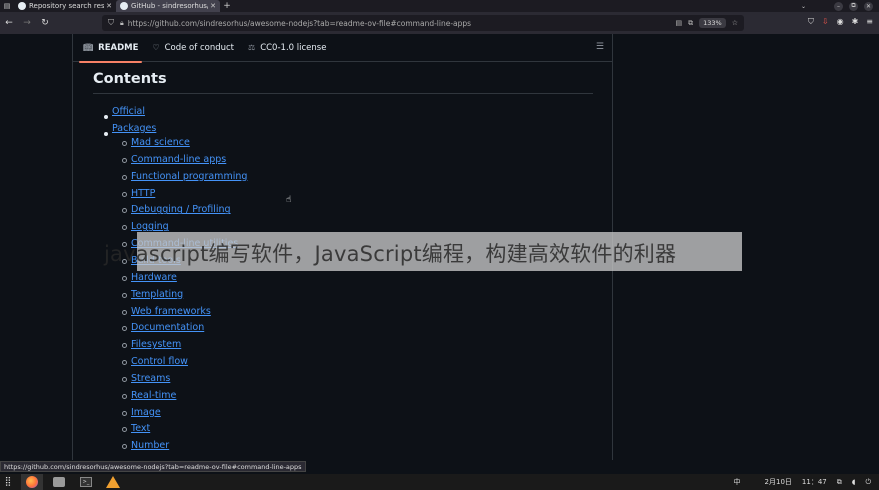 The image size is (879, 490). Describe the element at coordinates (118, 47) in the screenshot. I see `tab-label: README` at that location.